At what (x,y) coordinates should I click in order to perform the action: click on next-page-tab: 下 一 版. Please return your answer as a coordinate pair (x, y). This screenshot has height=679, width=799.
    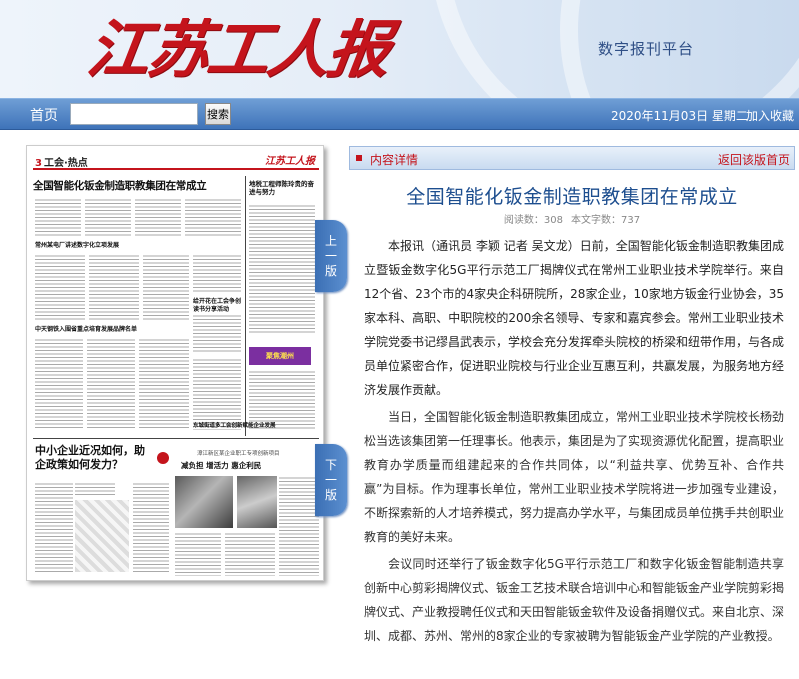
    Looking at the image, I should click on (331, 480).